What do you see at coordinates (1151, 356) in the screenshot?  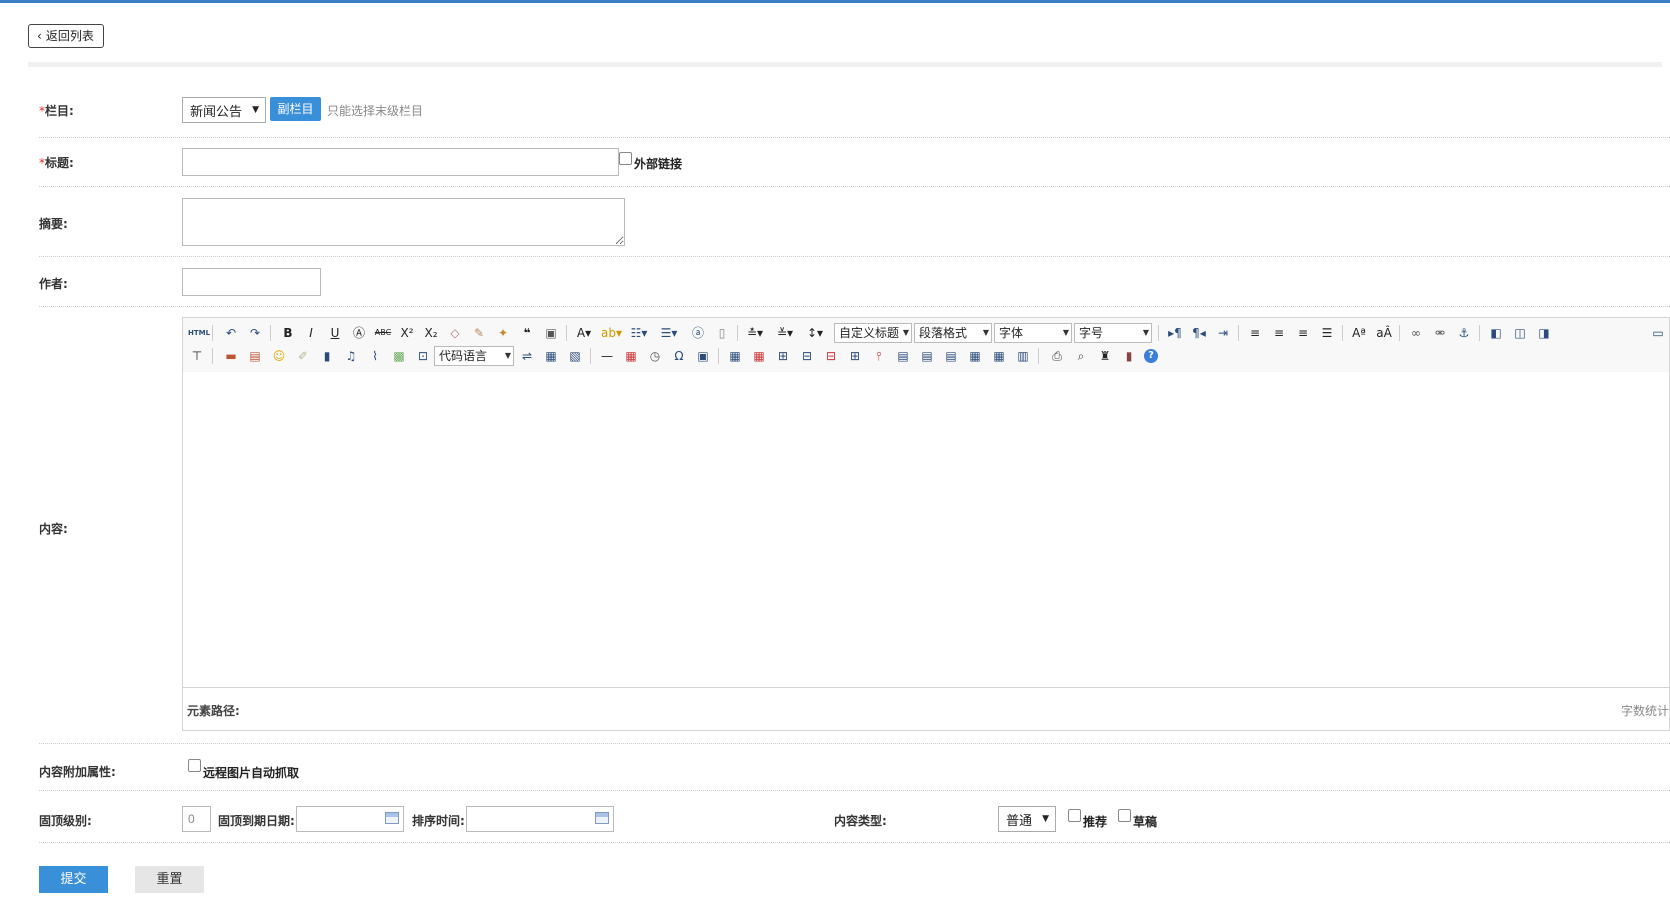 I see `help-icon: ?` at bounding box center [1151, 356].